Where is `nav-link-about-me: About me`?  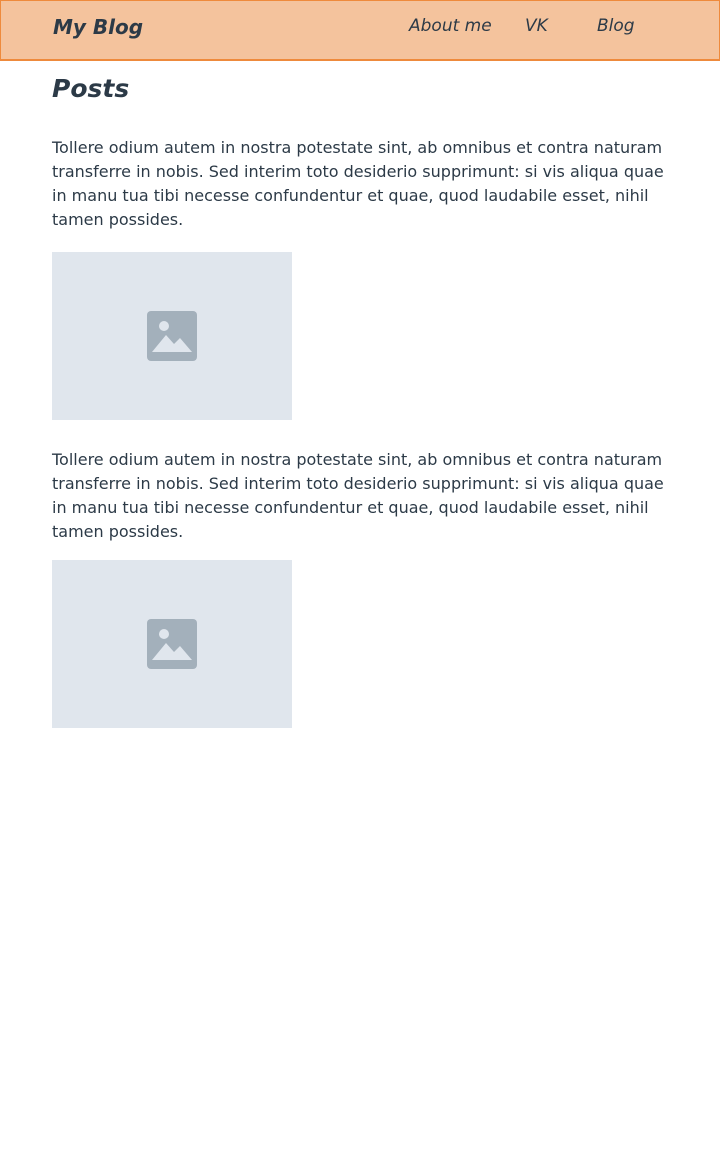 nav-link-about-me: About me is located at coordinates (450, 26).